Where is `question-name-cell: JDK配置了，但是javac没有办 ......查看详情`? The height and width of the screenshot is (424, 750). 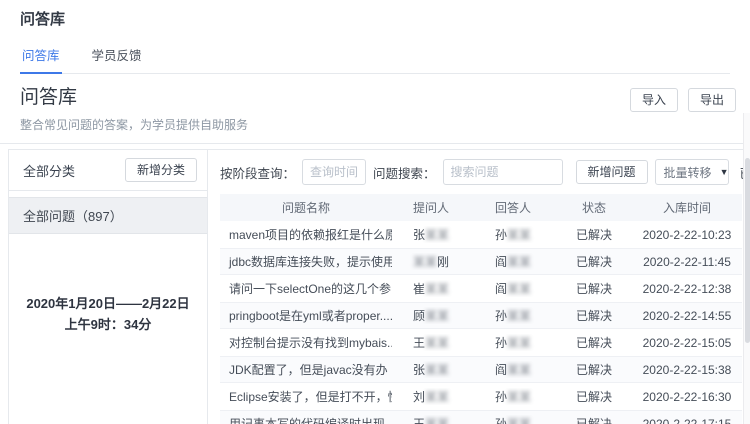
question-name-cell: JDK配置了，但是javac没有办 ......查看详情 is located at coordinates (306, 369).